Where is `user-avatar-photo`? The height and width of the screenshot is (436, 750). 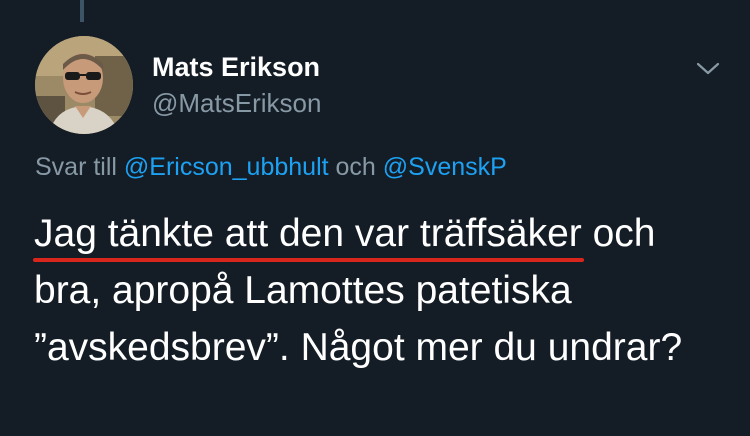 user-avatar-photo is located at coordinates (84, 85).